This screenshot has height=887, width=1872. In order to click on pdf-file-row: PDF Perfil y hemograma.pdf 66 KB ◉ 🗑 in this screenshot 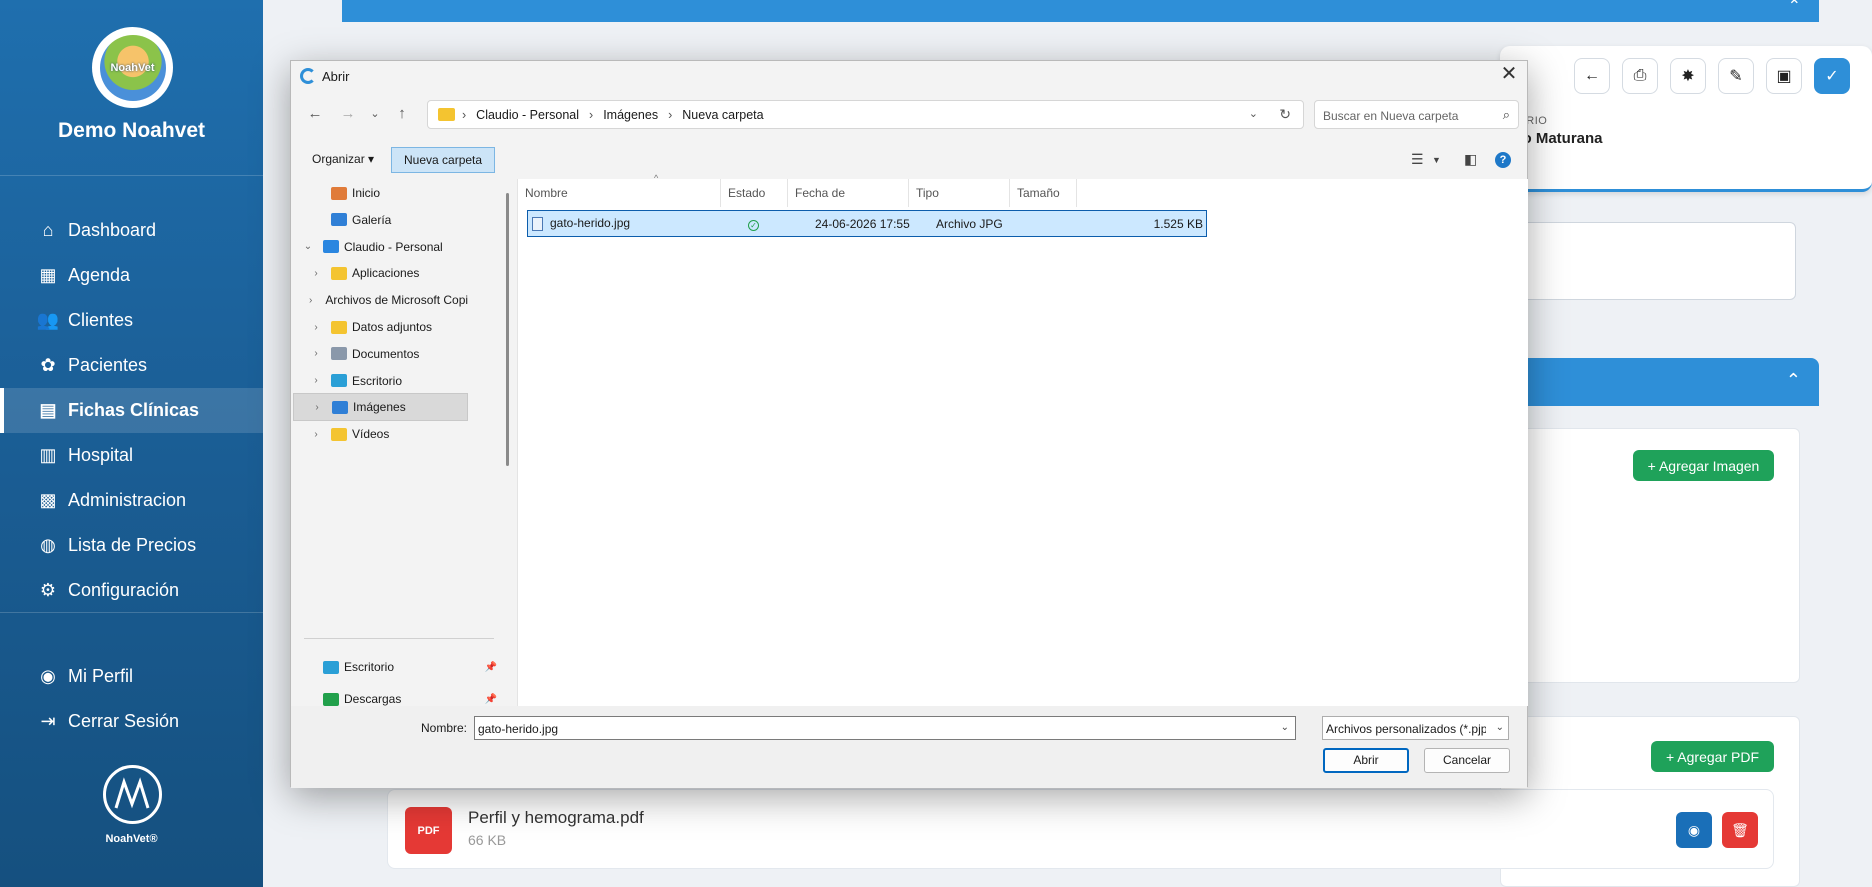, I will do `click(1080, 829)`.